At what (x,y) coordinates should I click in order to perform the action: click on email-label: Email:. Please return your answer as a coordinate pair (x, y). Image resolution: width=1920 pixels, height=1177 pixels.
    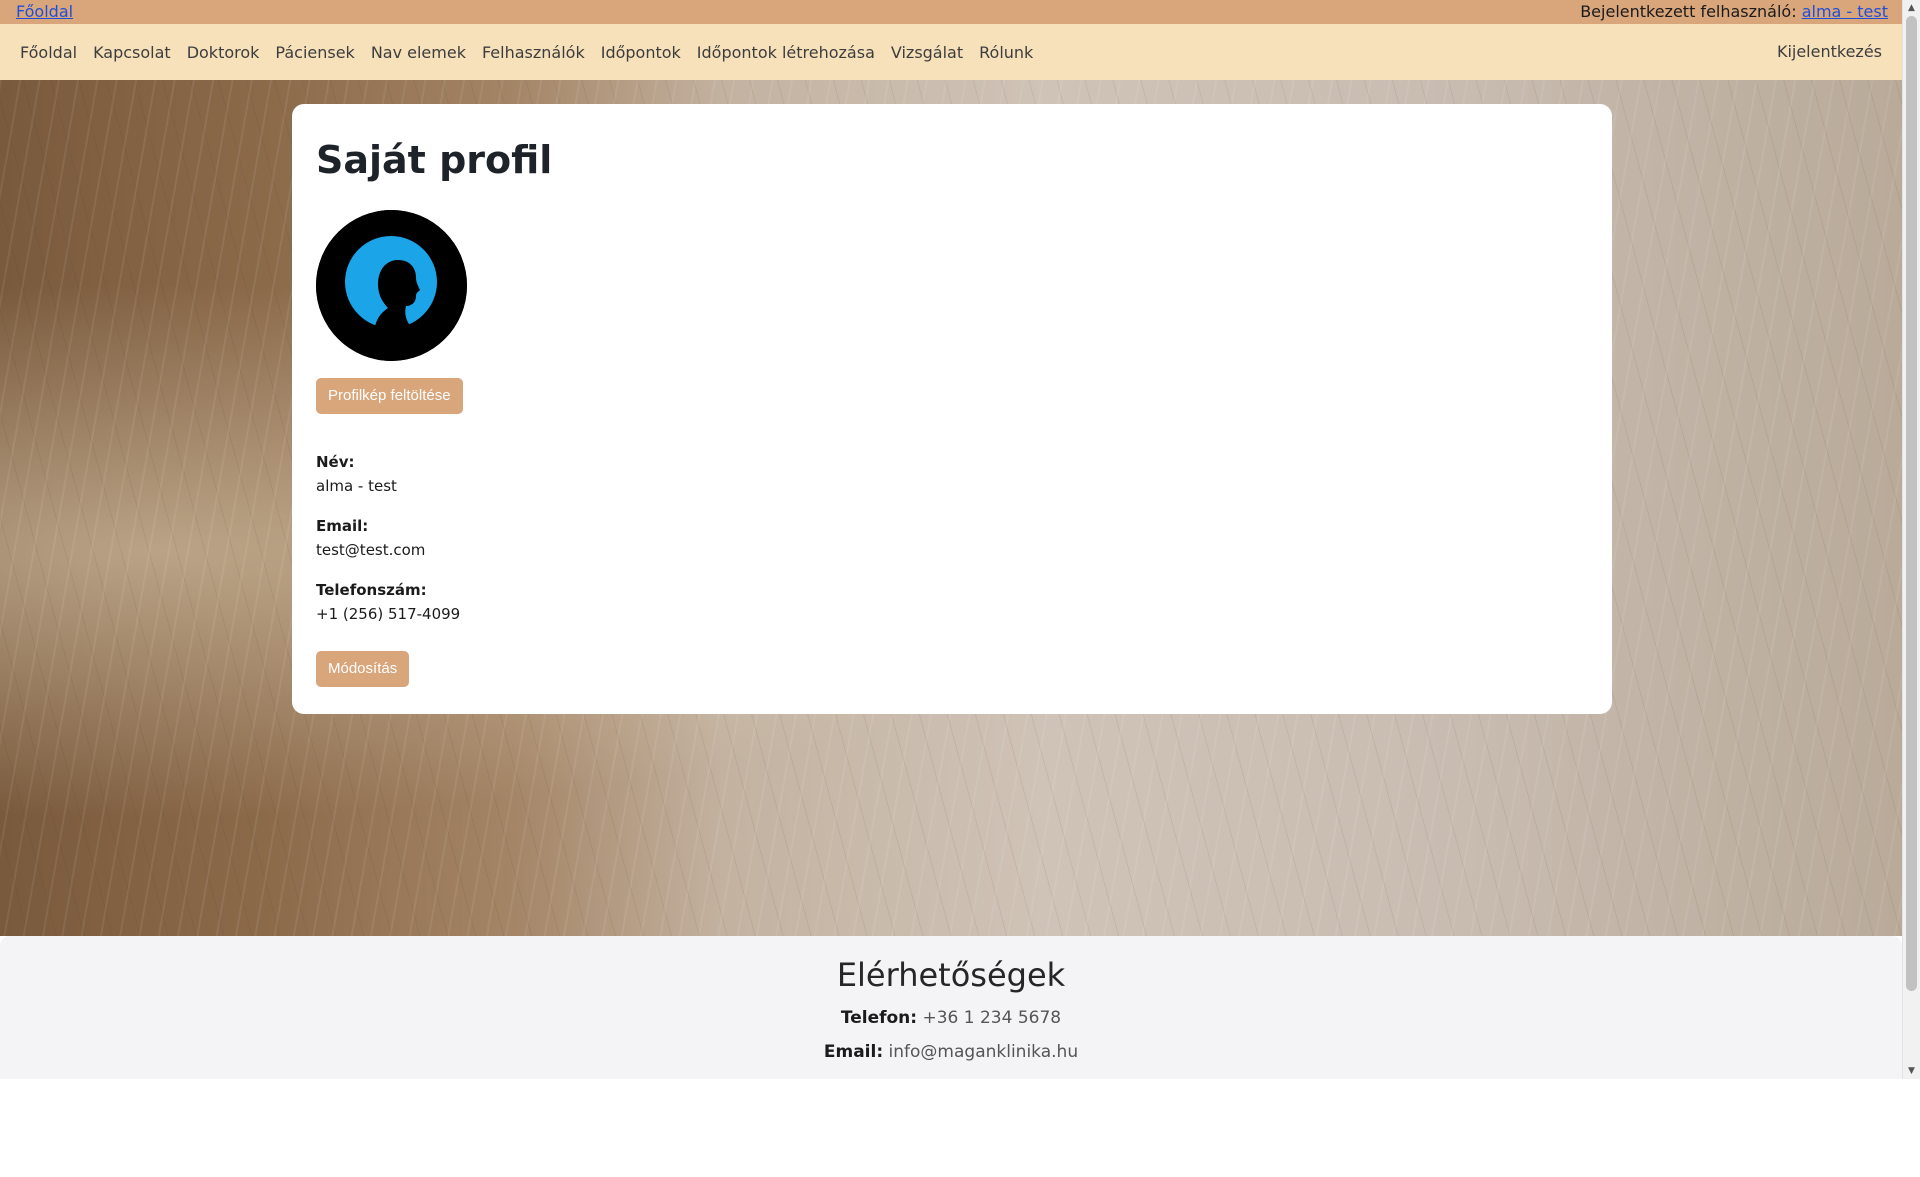
    Looking at the image, I should click on (342, 526).